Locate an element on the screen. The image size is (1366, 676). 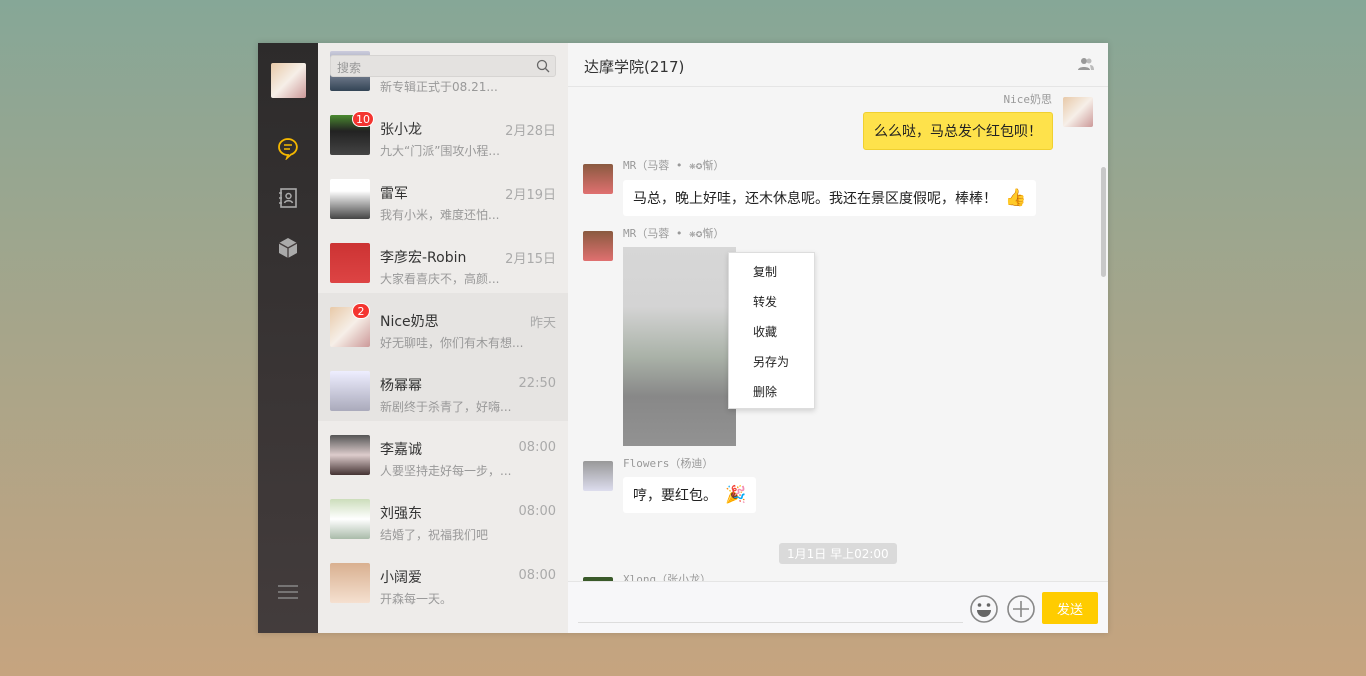
user-avatar is located at coordinates (288, 80).